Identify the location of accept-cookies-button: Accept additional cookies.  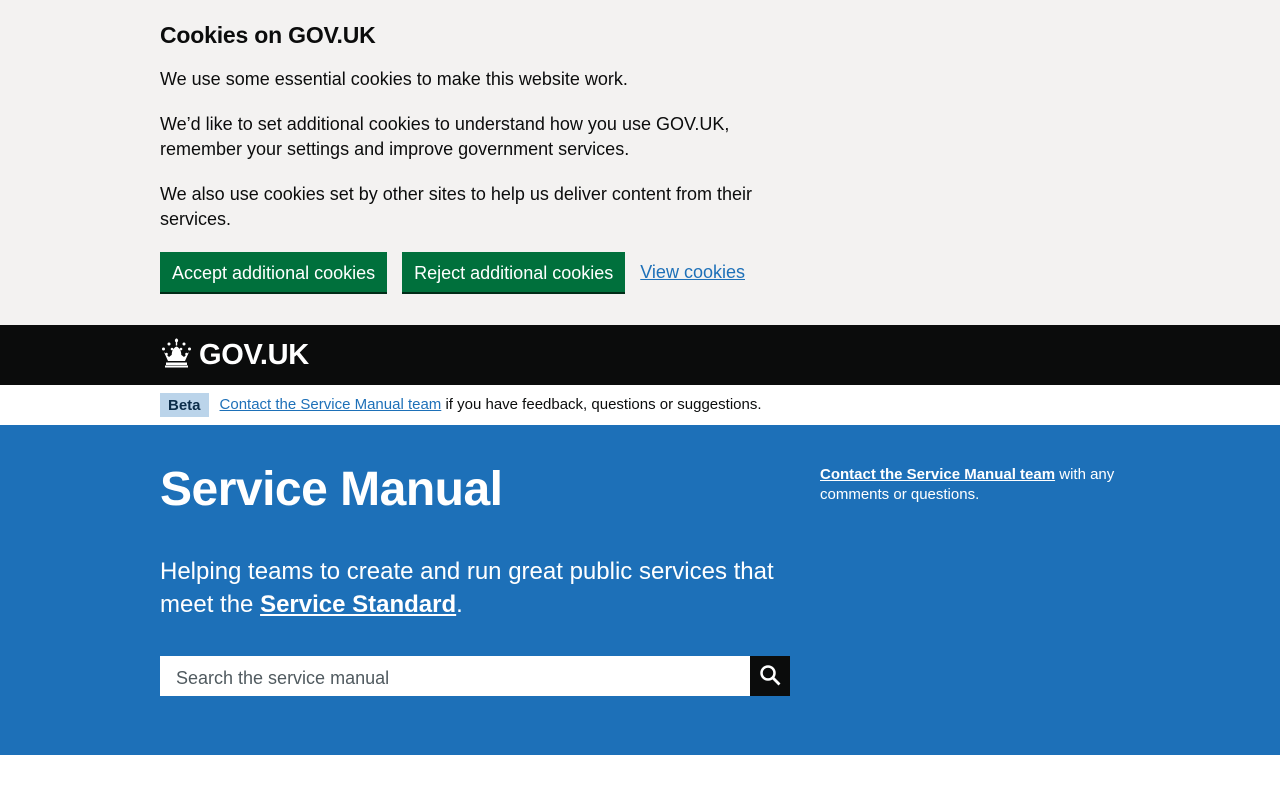
(274, 272).